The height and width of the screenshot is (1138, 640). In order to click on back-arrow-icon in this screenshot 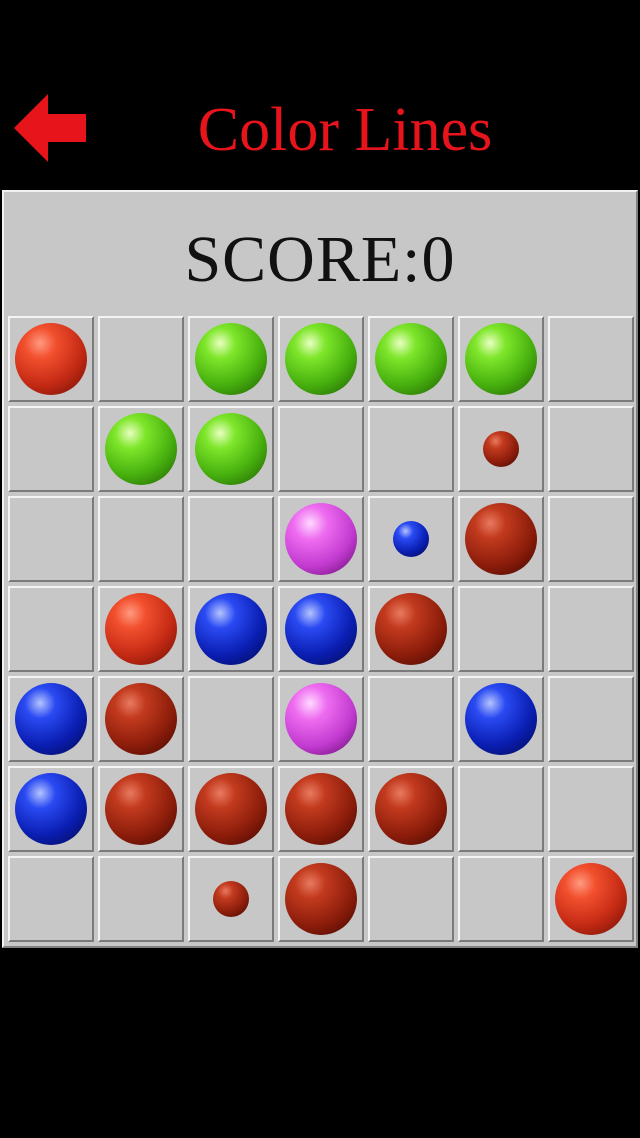, I will do `click(50, 128)`.